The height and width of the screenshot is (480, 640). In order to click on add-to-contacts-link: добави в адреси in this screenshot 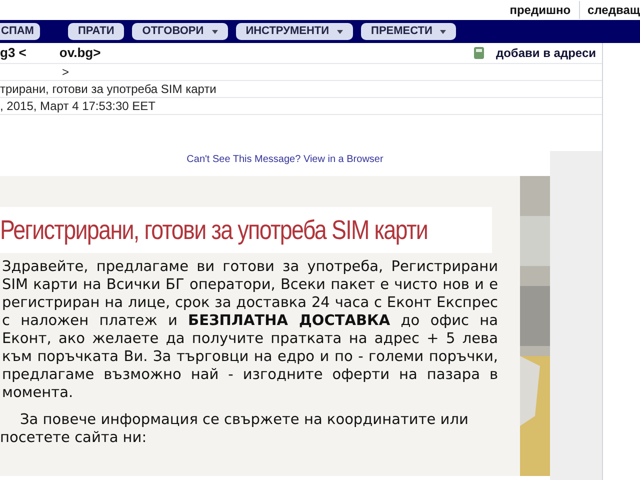, I will do `click(546, 53)`.